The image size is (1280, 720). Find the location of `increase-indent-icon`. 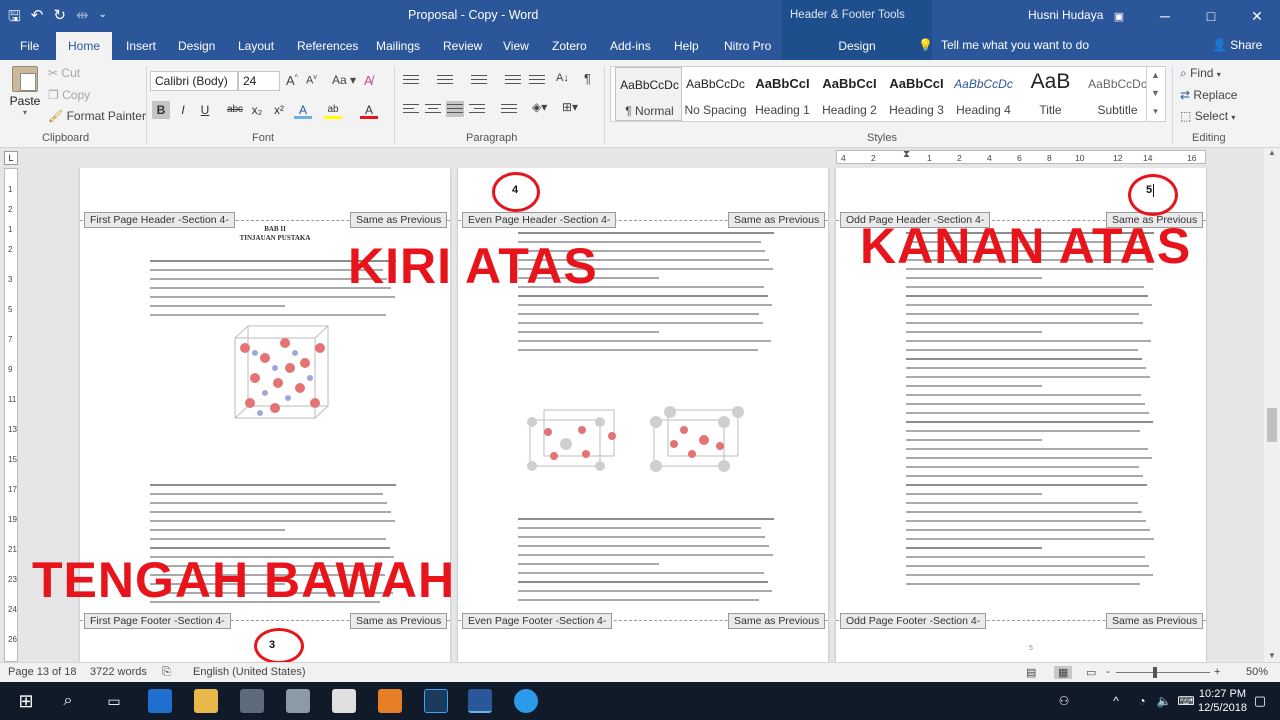

increase-indent-icon is located at coordinates (537, 80).